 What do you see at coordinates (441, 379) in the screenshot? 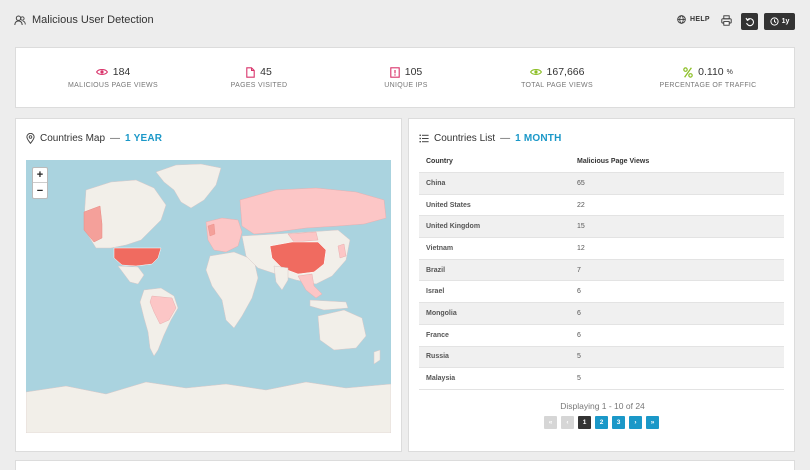
I see `cell-country: Malaysia` at bounding box center [441, 379].